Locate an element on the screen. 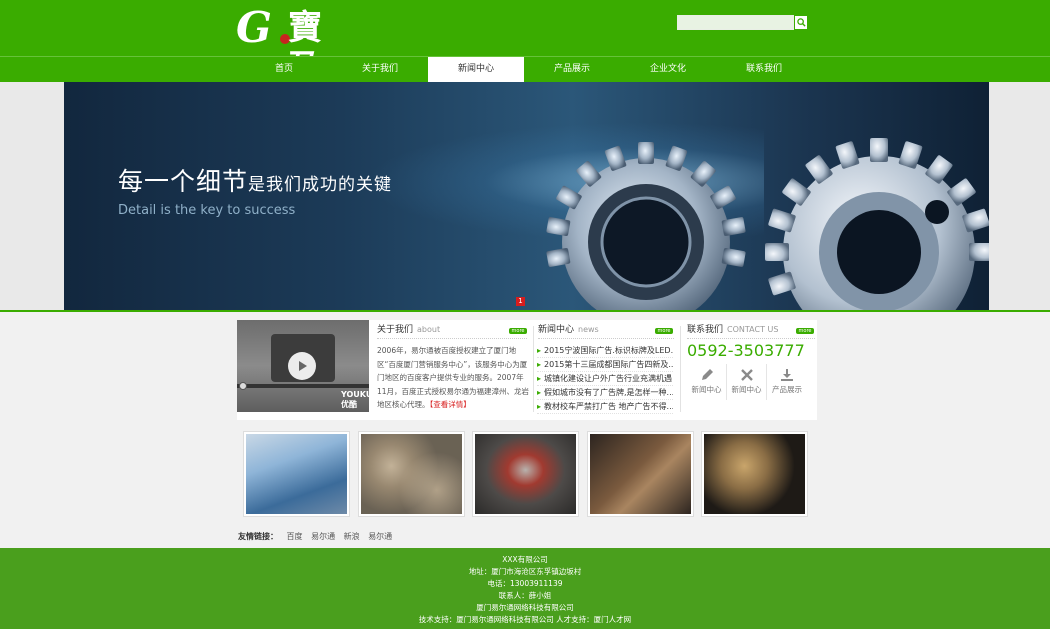  quick-link-products: 产品展示 is located at coordinates (787, 382).